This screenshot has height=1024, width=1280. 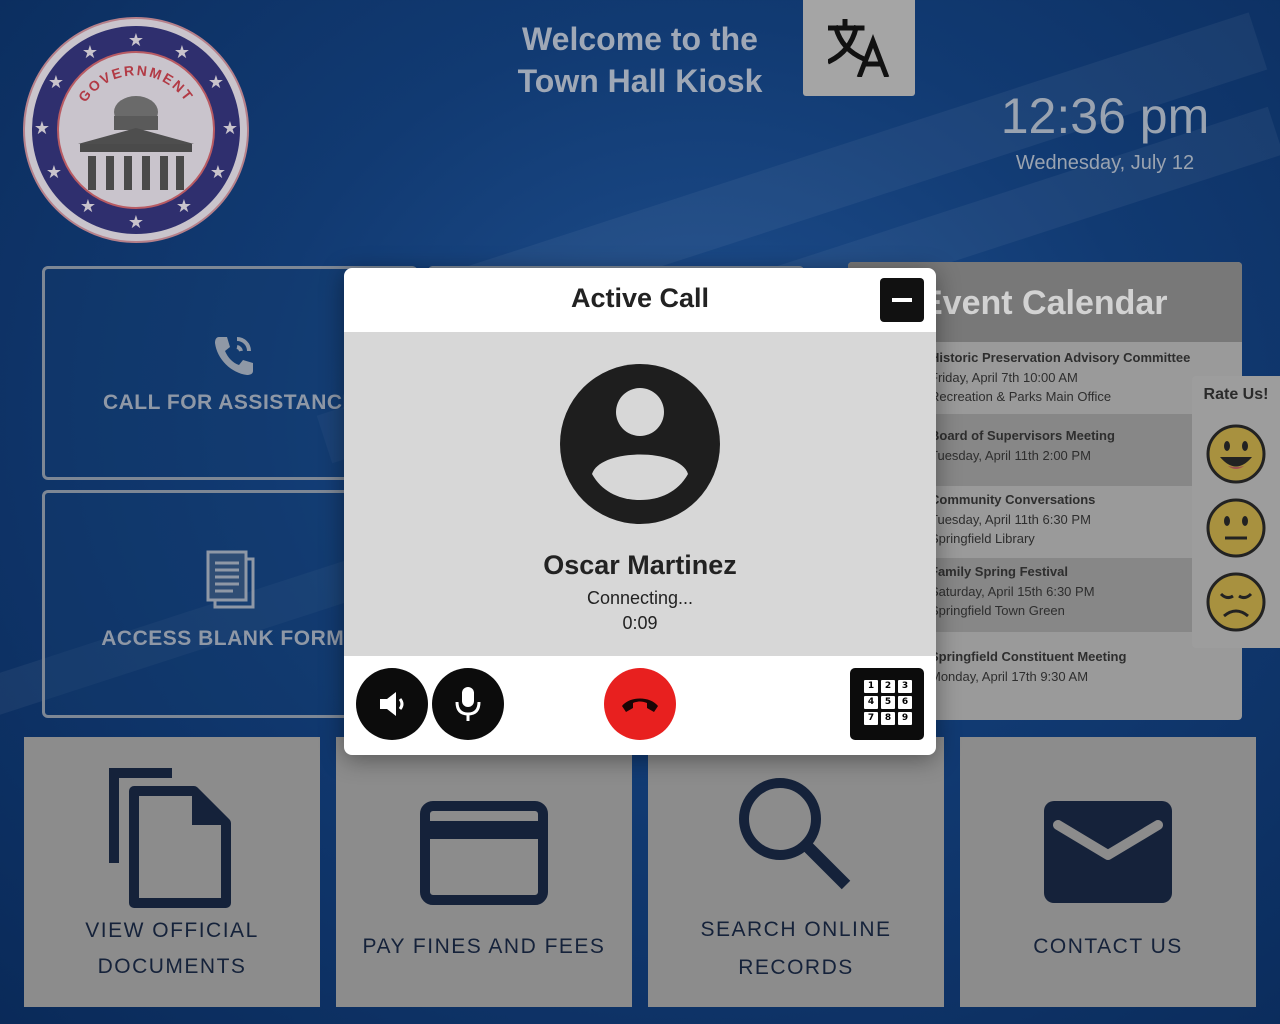 I want to click on welcome-heading: Welcome to the Town Hall Kiosk, so click(x=640, y=60).